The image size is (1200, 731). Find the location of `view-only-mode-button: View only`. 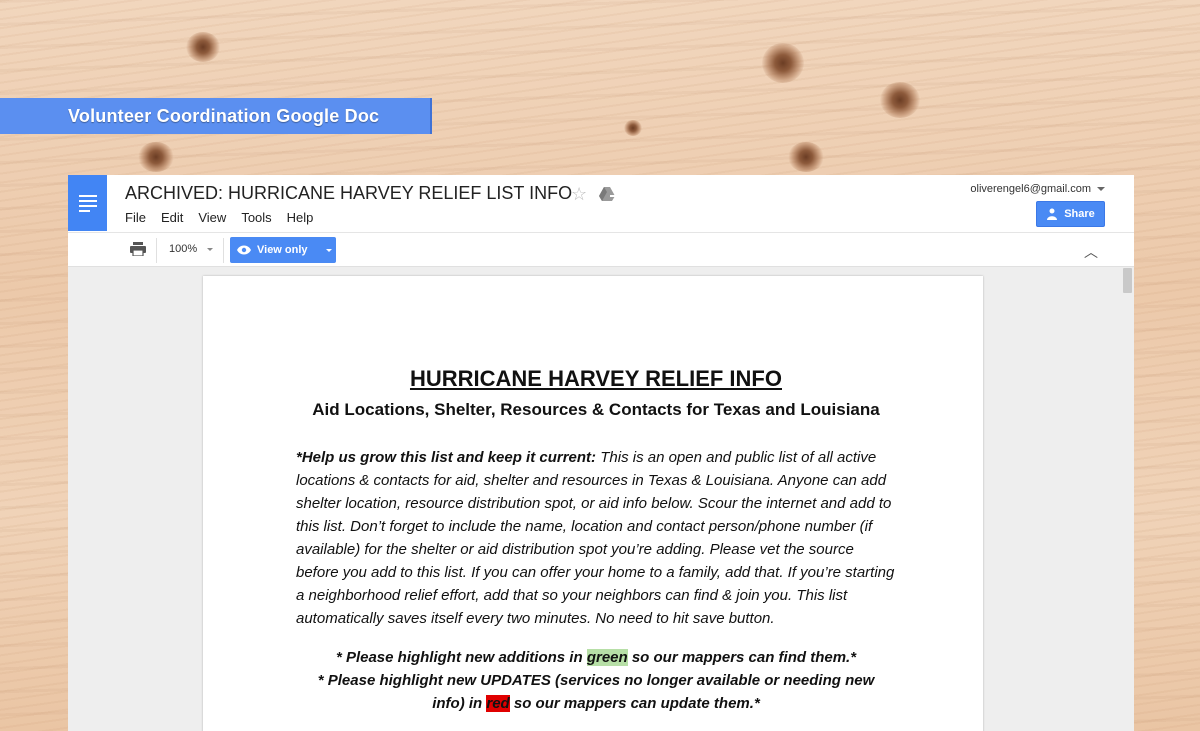

view-only-mode-button: View only is located at coordinates (283, 250).